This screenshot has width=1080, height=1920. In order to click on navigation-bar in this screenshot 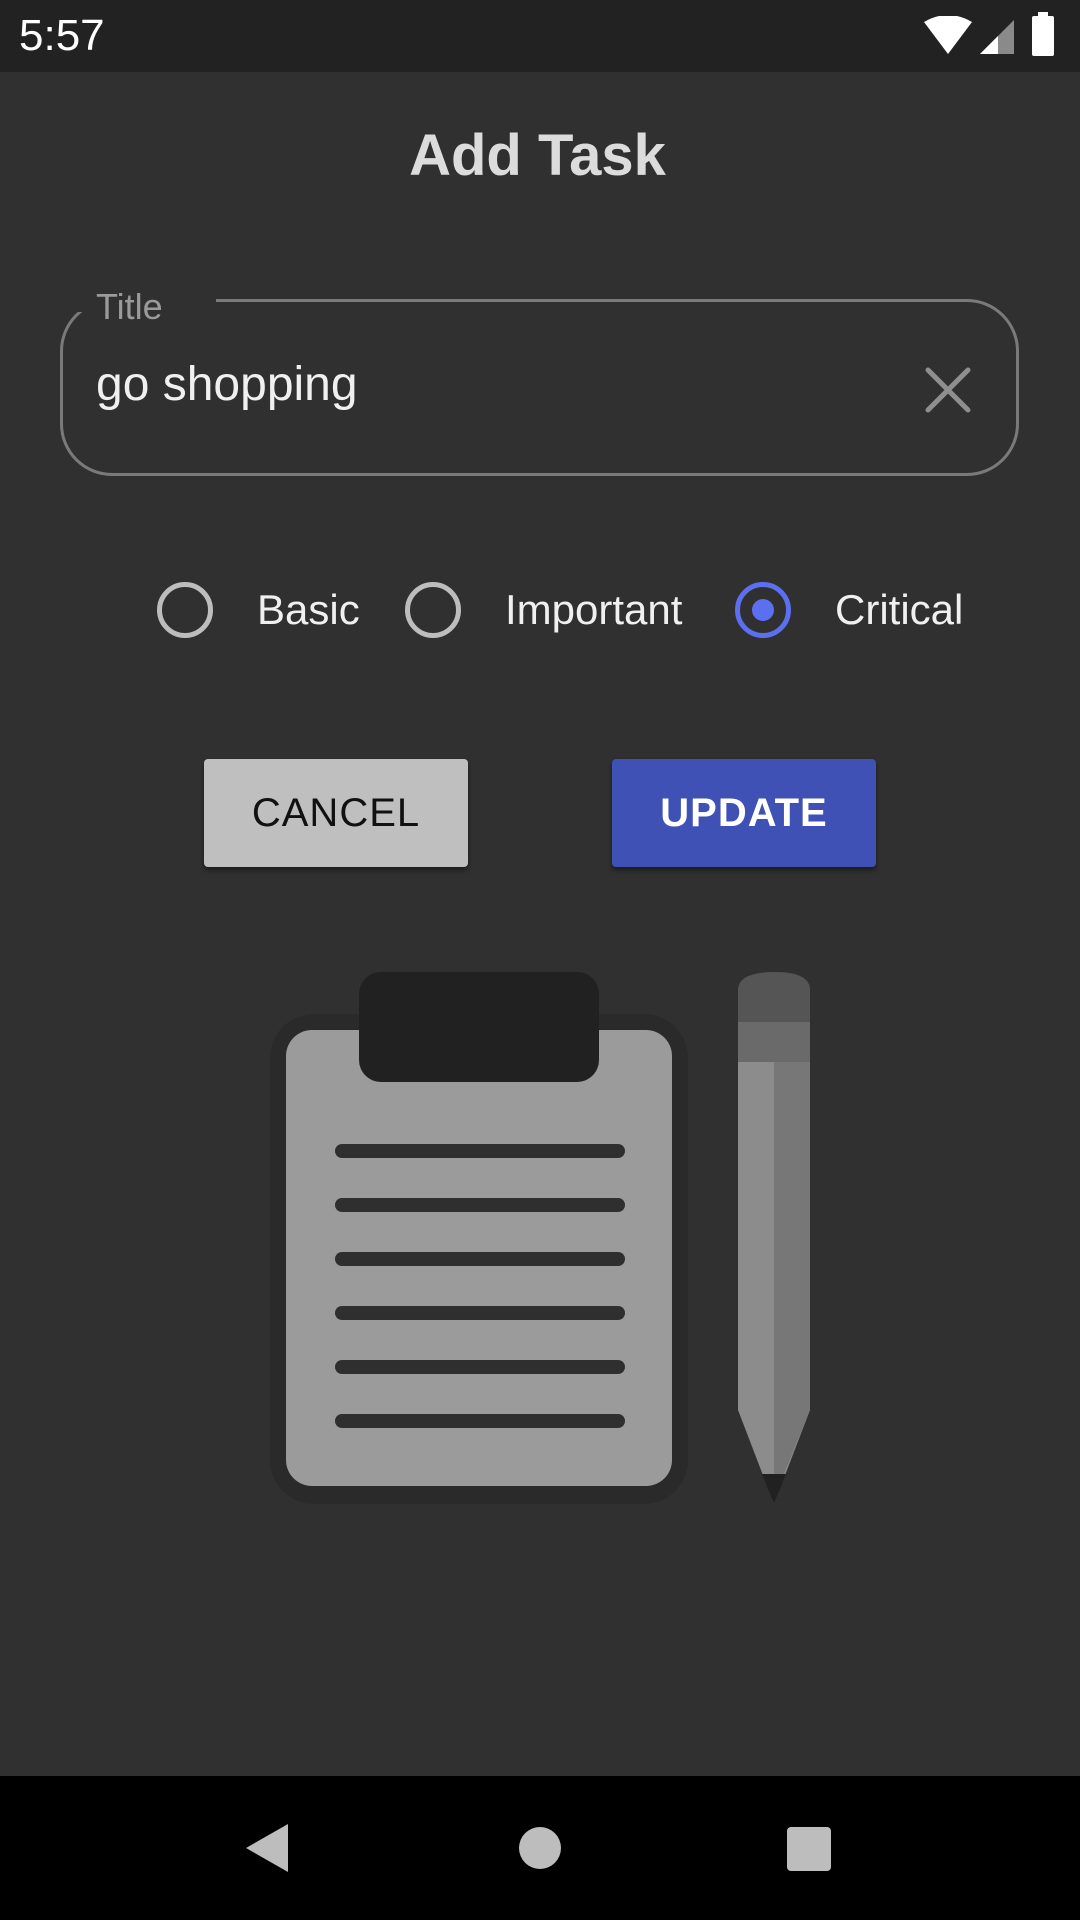, I will do `click(540, 1848)`.